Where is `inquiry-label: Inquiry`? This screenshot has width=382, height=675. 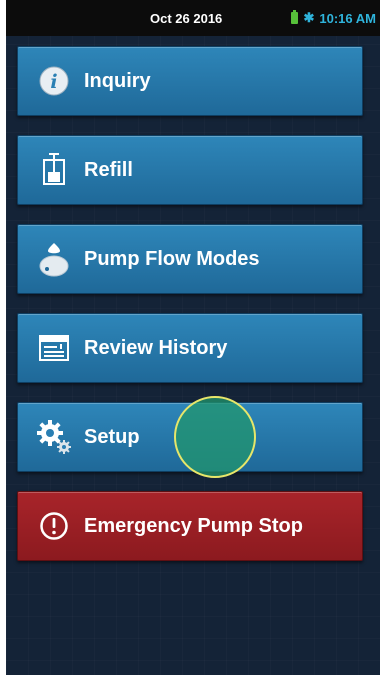
inquiry-label: Inquiry is located at coordinates (117, 80).